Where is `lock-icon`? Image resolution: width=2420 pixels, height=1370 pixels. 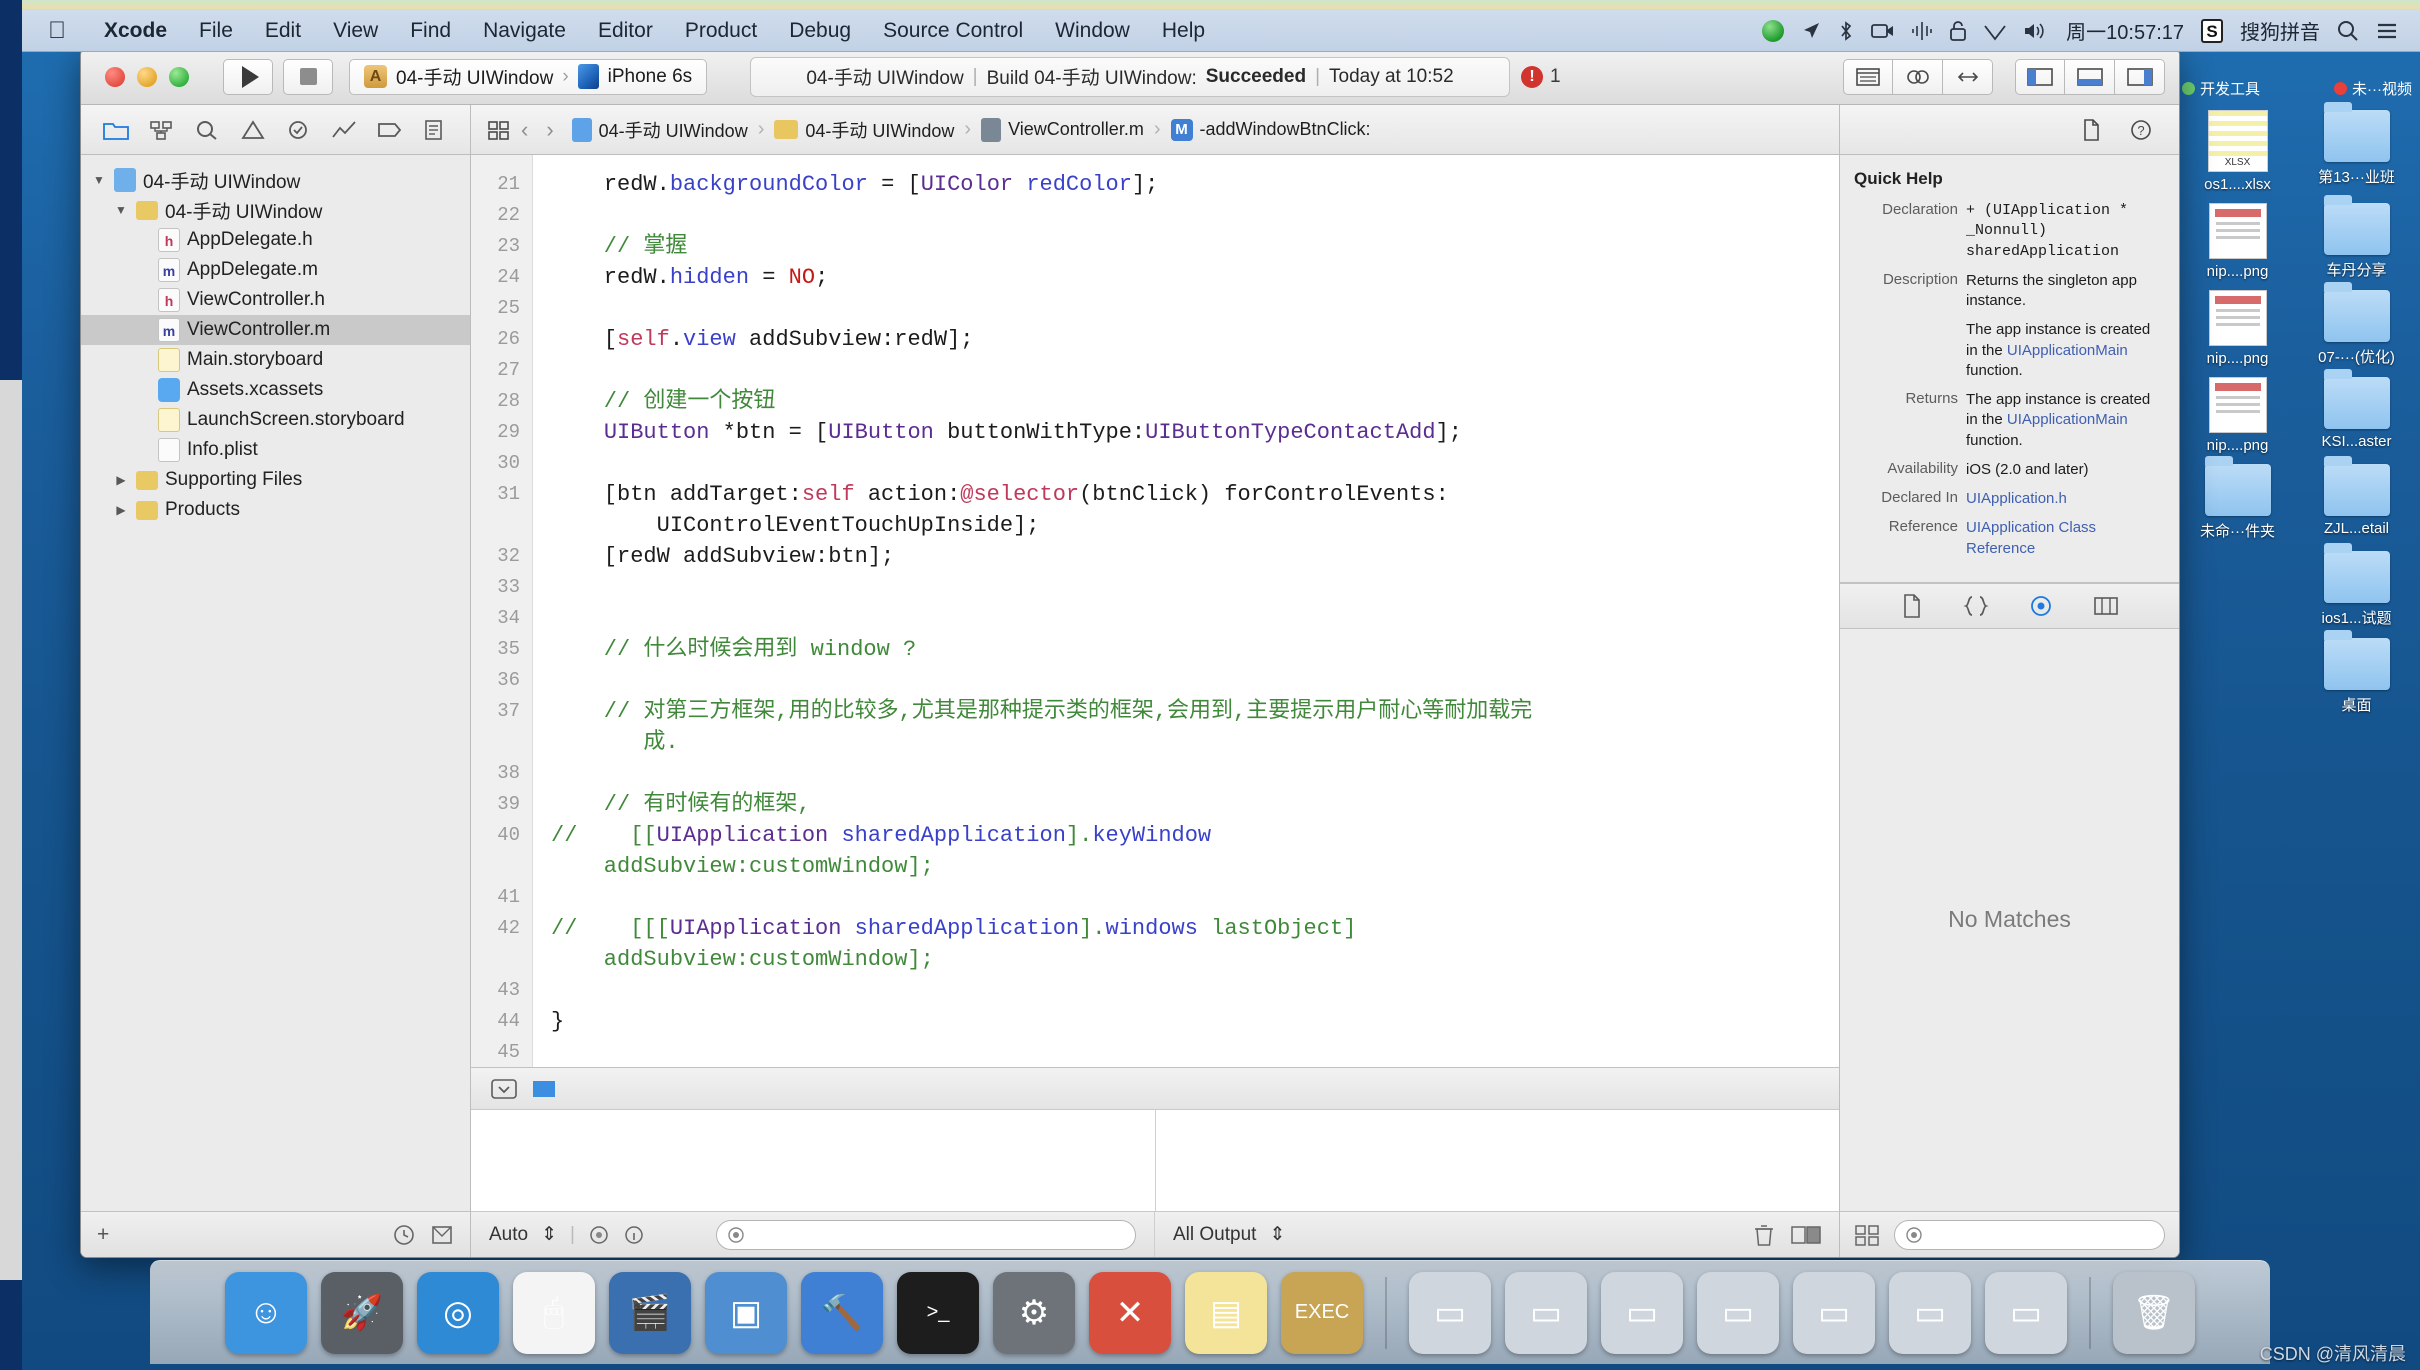
lock-icon is located at coordinates (1958, 31).